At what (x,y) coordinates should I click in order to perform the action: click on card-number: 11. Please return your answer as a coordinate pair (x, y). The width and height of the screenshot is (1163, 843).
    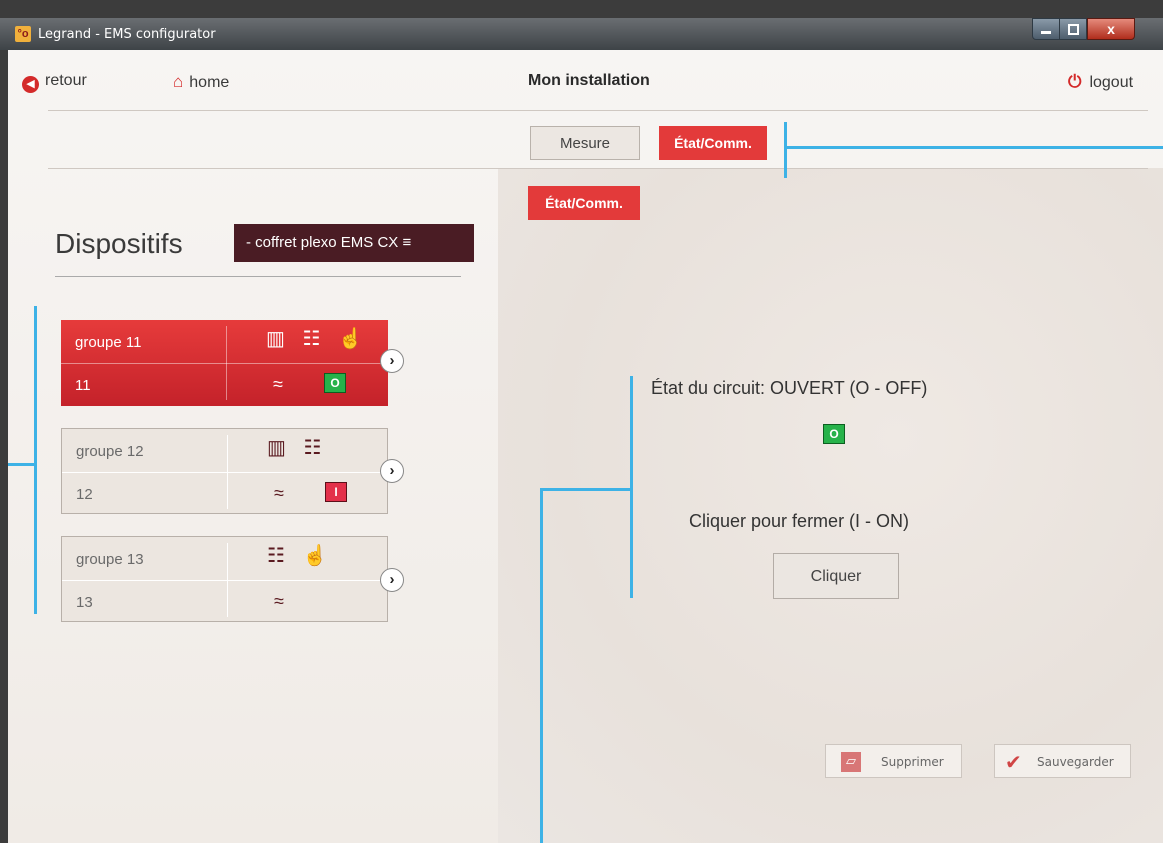
    Looking at the image, I should click on (83, 385).